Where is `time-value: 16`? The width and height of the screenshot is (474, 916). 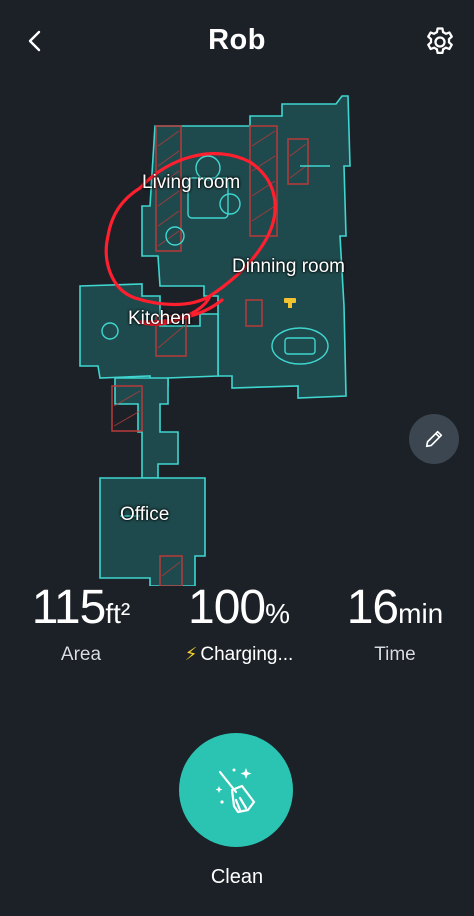 time-value: 16 is located at coordinates (372, 607).